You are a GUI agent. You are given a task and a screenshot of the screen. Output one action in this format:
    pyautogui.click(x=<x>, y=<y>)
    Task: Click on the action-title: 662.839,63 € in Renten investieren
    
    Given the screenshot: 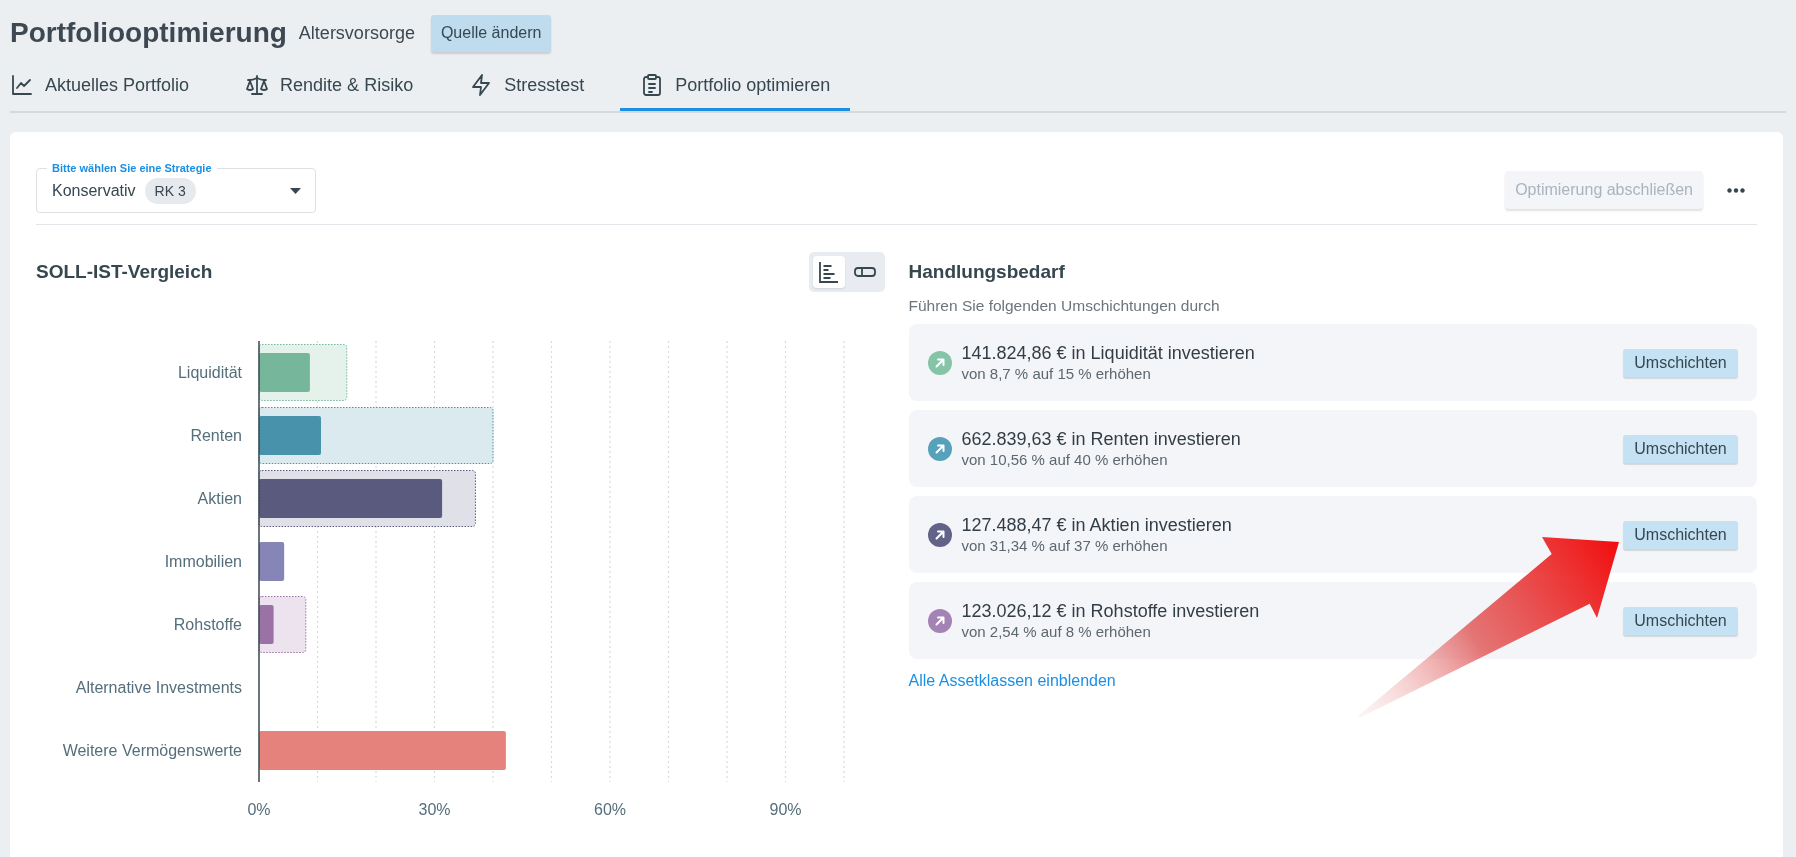 What is the action you would take?
    pyautogui.click(x=1101, y=438)
    